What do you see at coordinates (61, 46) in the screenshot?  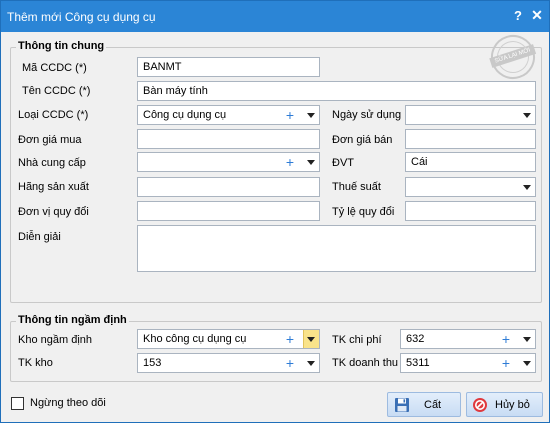 I see `general-info-title: Thông tin chung` at bounding box center [61, 46].